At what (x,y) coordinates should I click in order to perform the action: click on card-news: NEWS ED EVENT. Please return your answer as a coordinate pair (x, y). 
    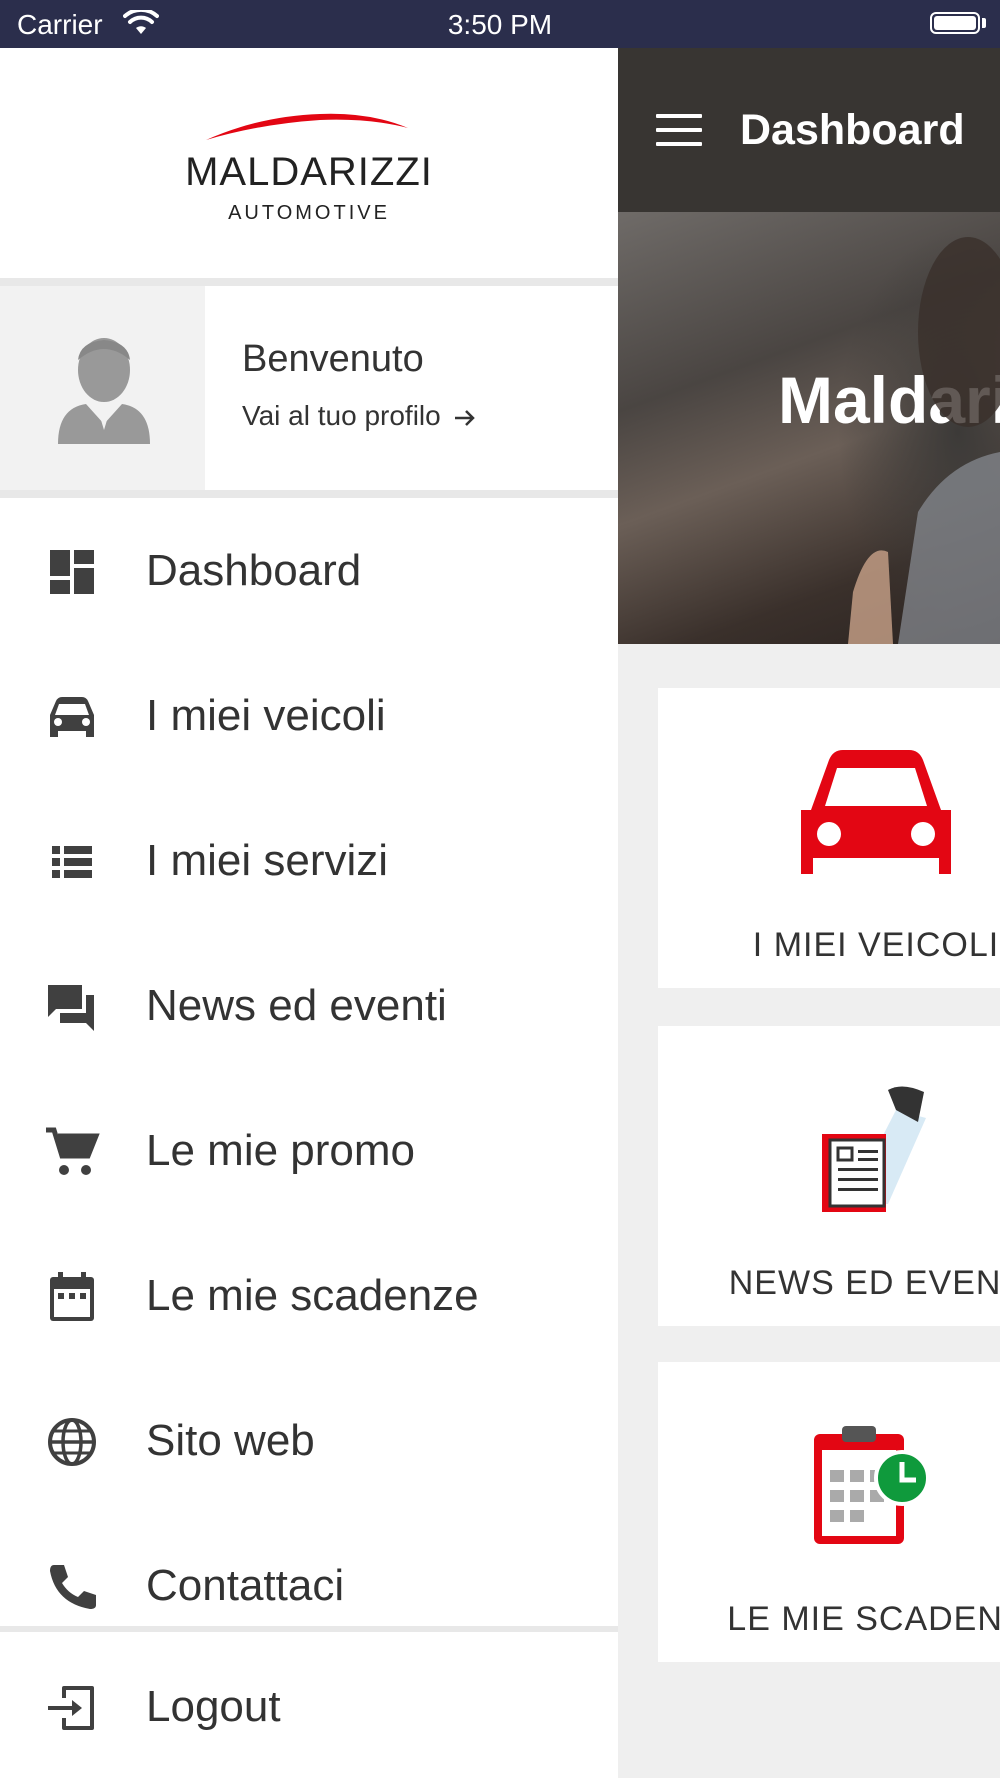
    Looking at the image, I should click on (829, 1176).